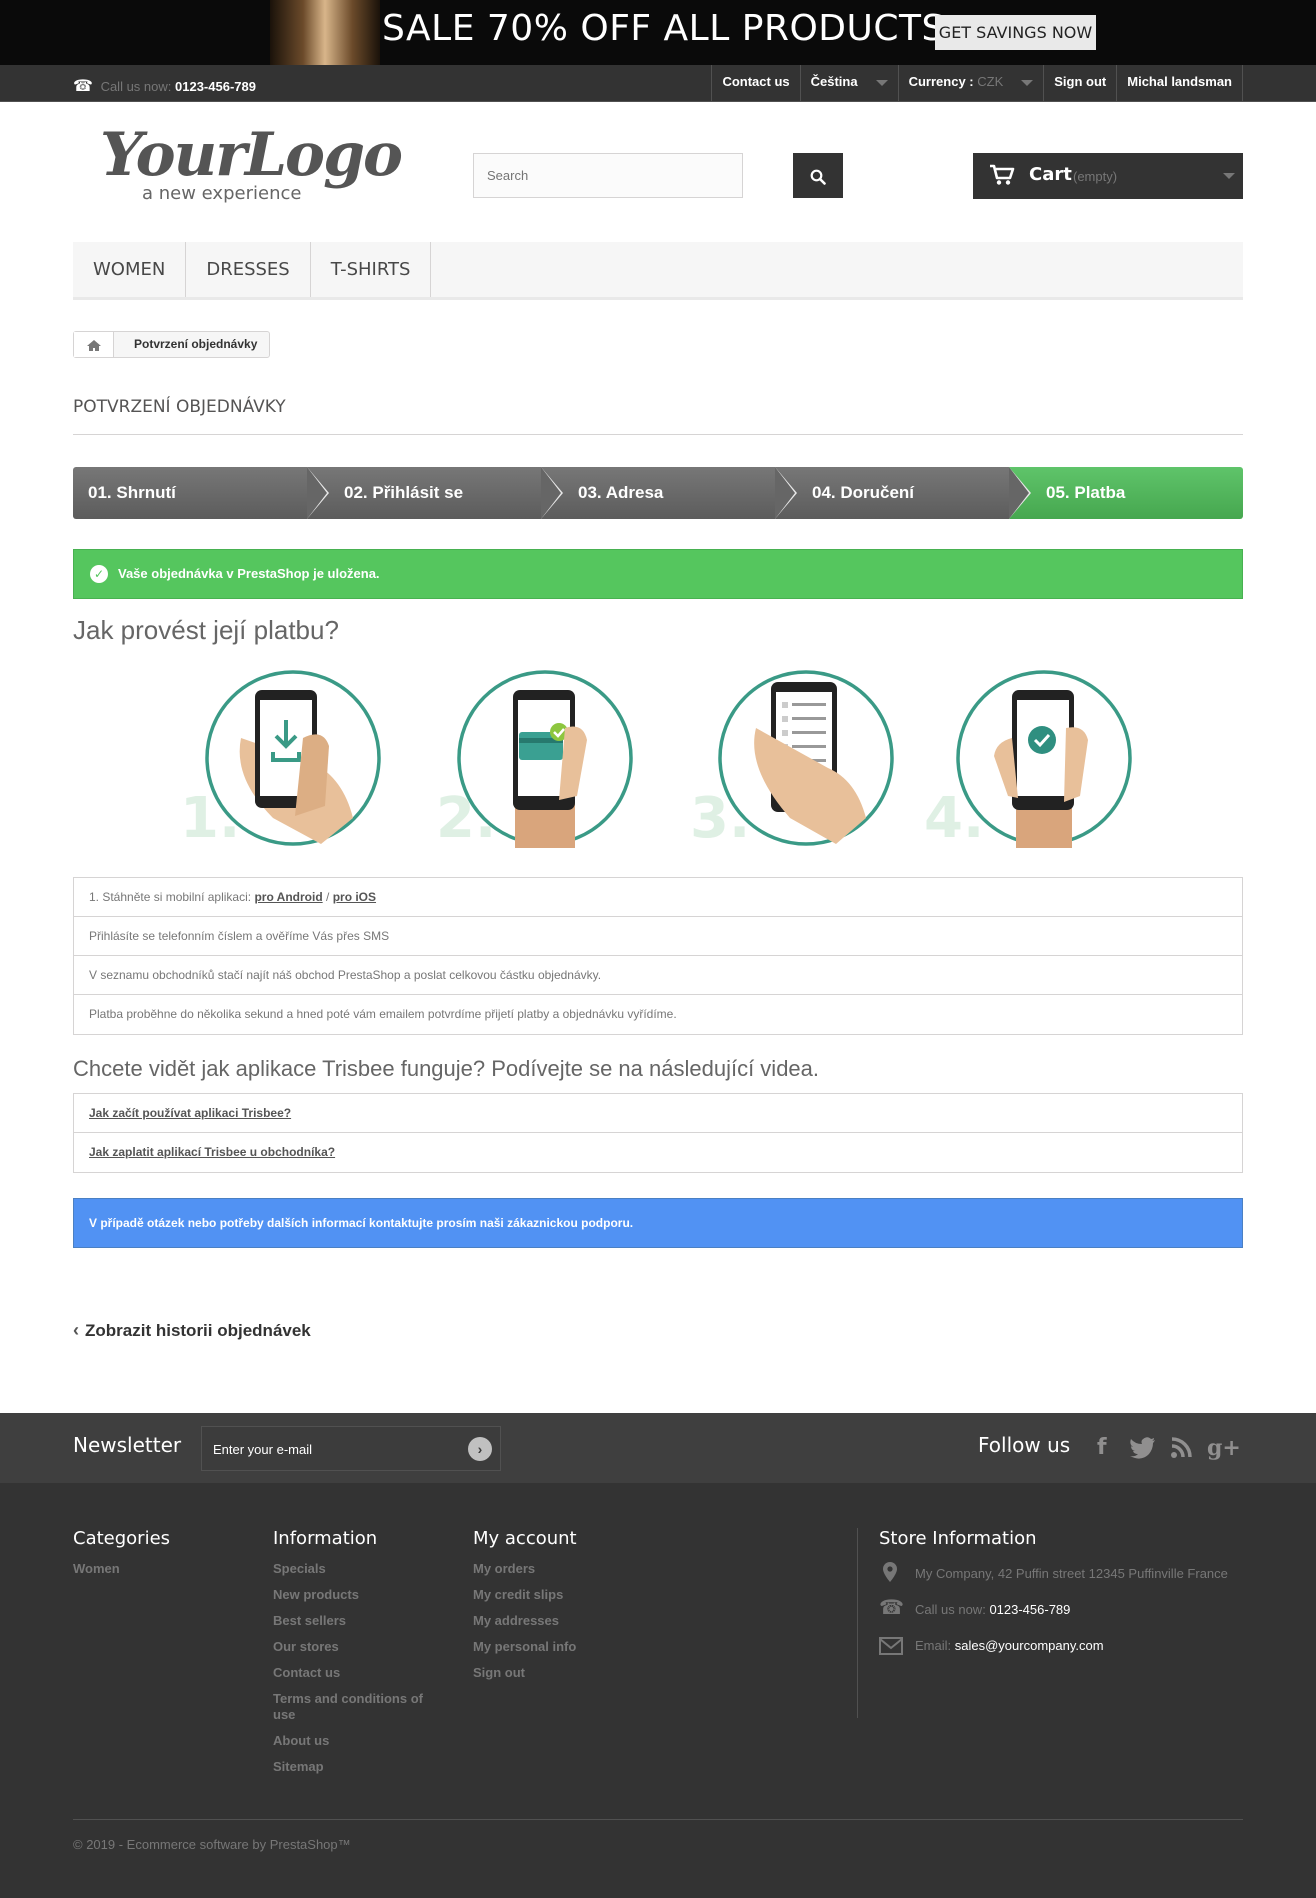 This screenshot has width=1316, height=1898. What do you see at coordinates (990, 81) in the screenshot?
I see `currency-value: CZK` at bounding box center [990, 81].